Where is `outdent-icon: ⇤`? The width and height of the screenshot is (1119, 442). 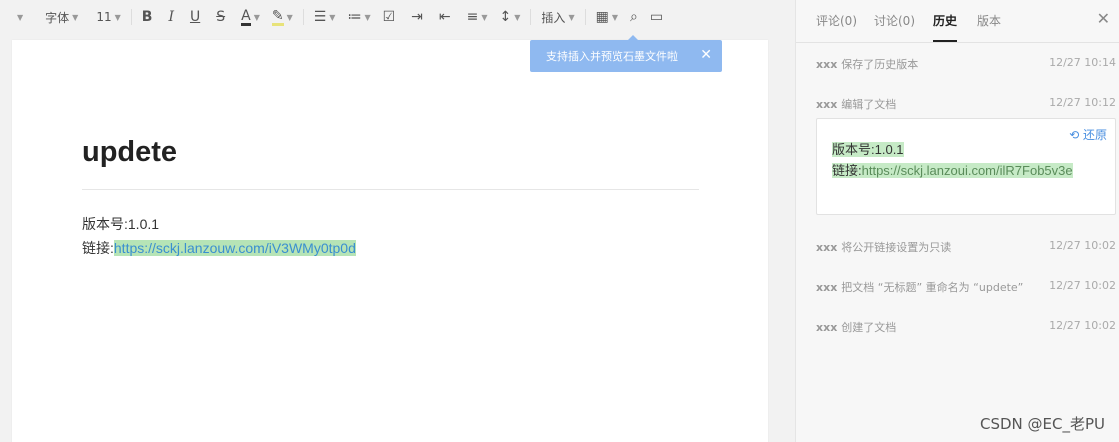 outdent-icon: ⇤ is located at coordinates (444, 17).